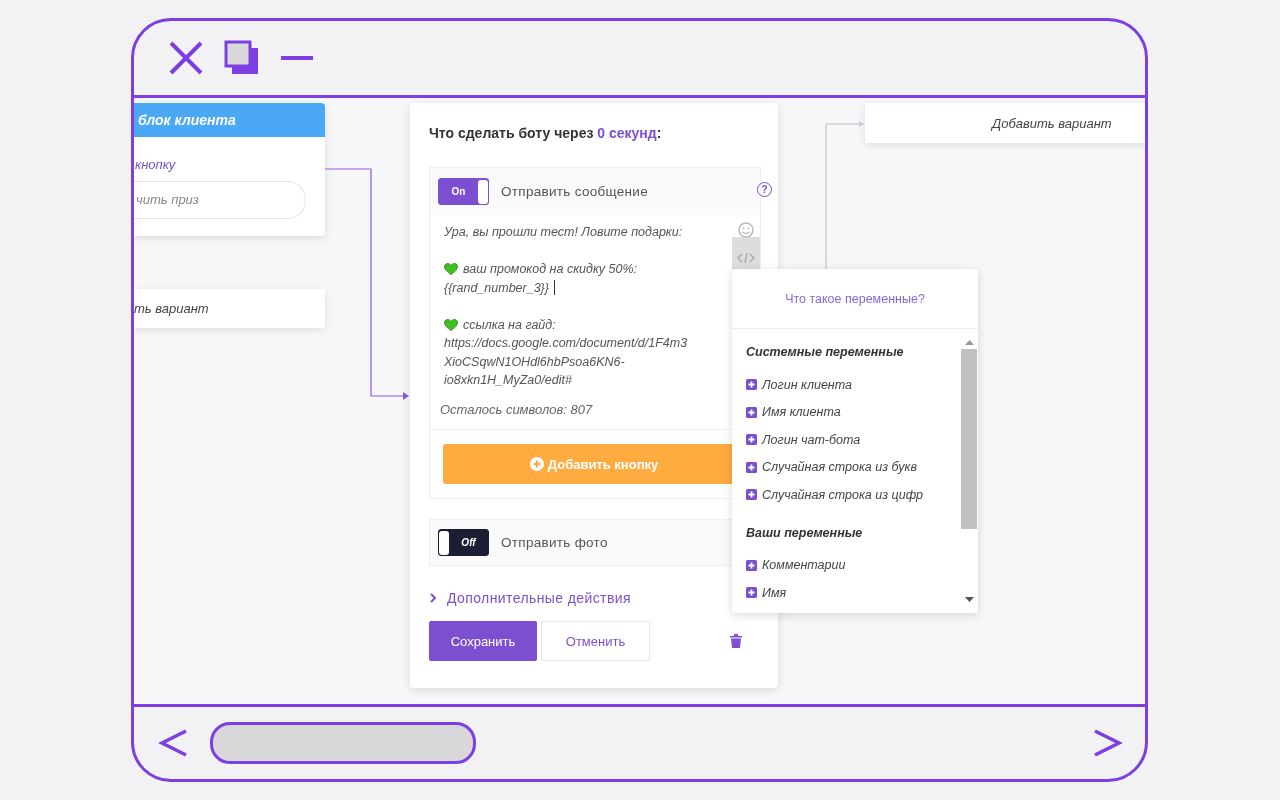  What do you see at coordinates (969, 600) in the screenshot?
I see `scroll-down-icon` at bounding box center [969, 600].